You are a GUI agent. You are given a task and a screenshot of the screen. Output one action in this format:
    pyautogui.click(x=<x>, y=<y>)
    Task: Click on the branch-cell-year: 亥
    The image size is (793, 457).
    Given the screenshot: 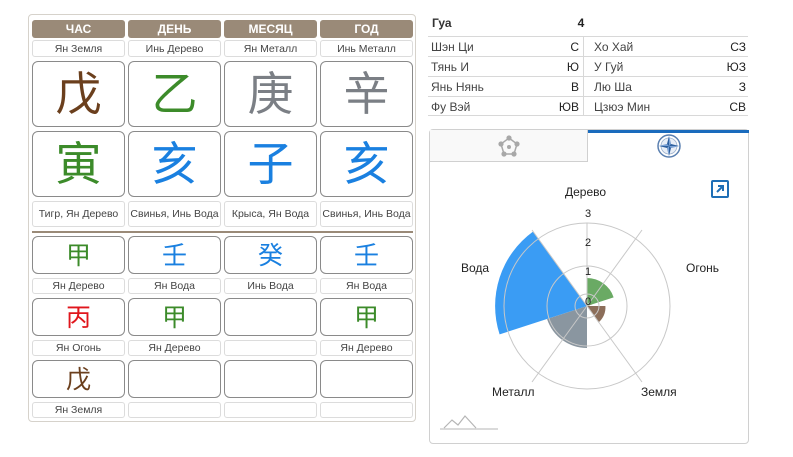 What is the action you would take?
    pyautogui.click(x=366, y=164)
    